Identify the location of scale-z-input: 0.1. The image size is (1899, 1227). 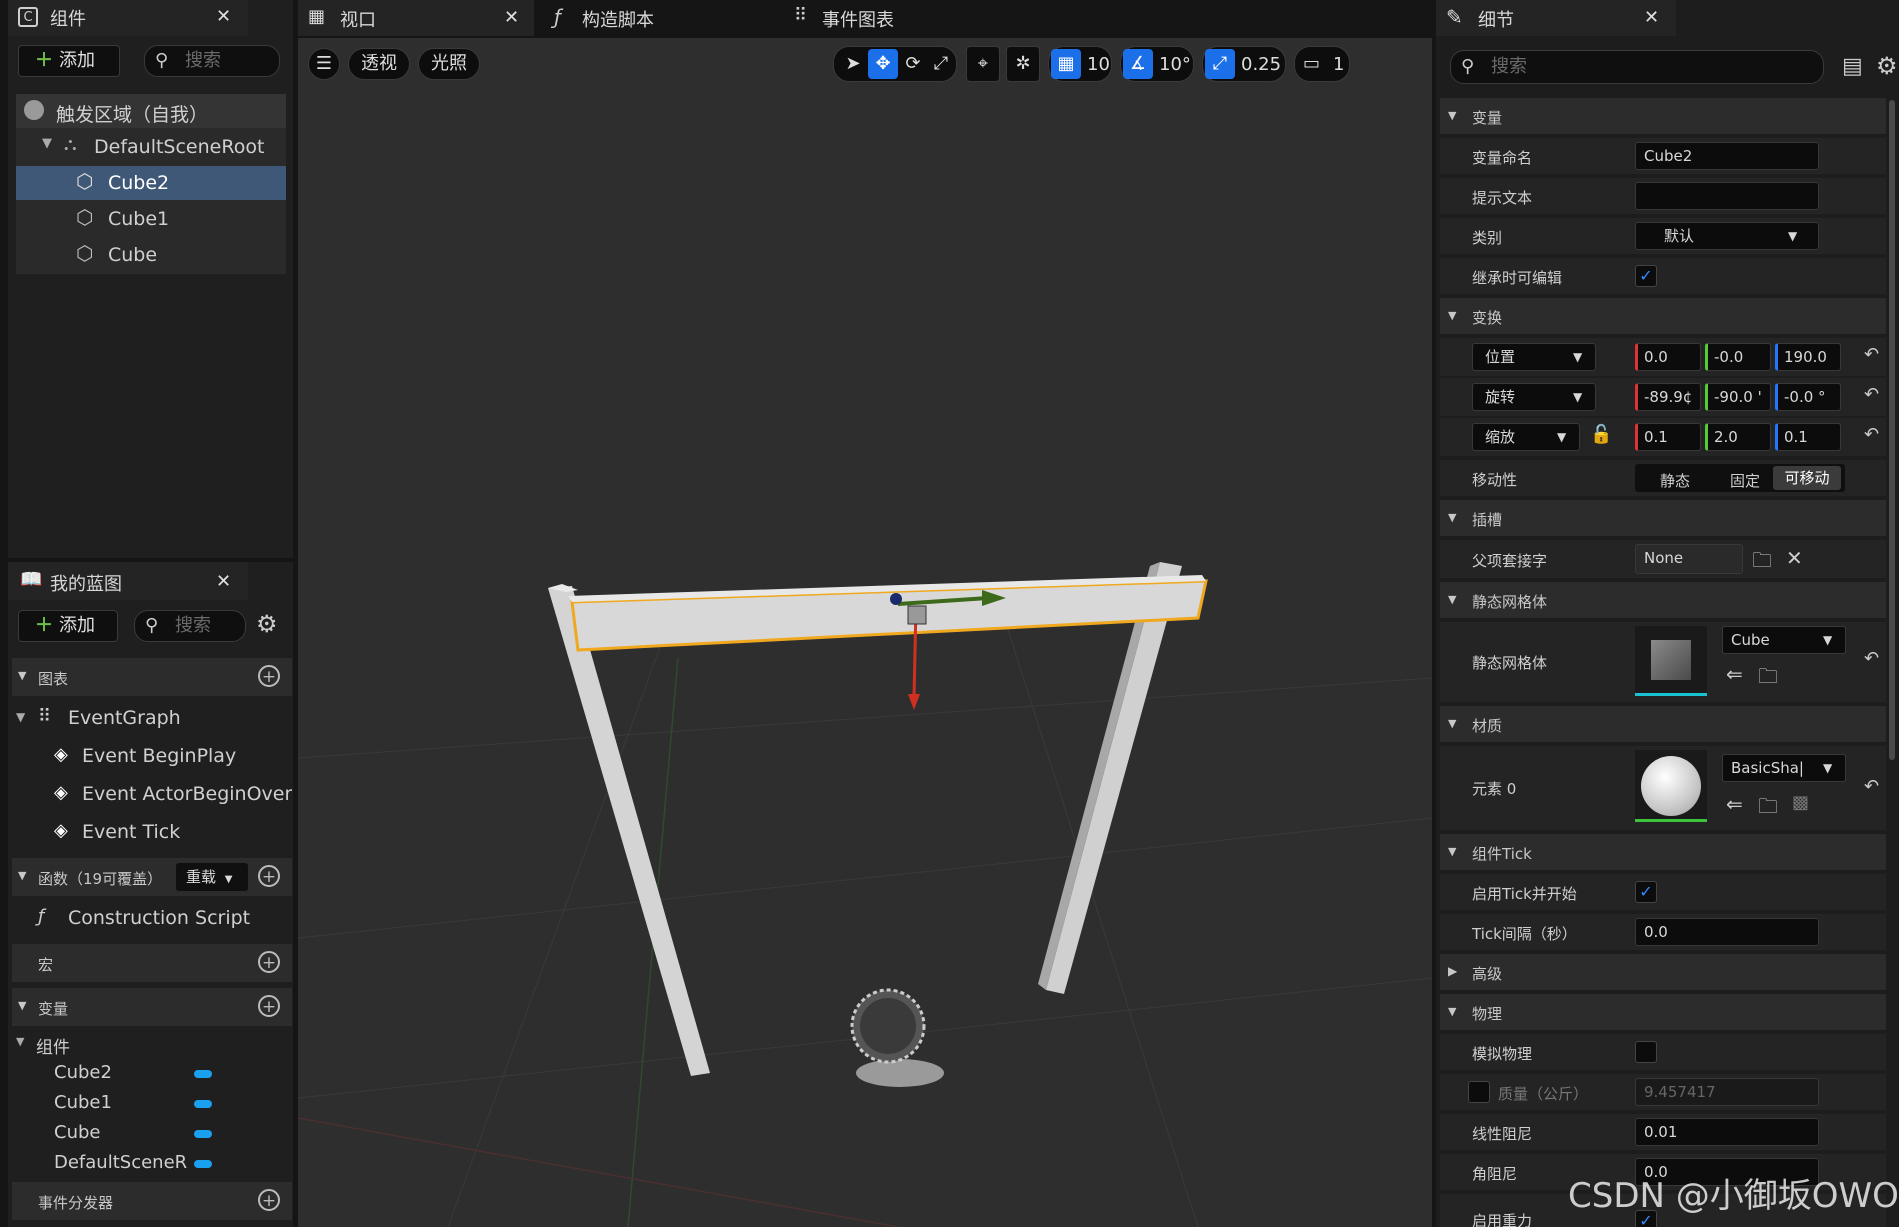
(1808, 437).